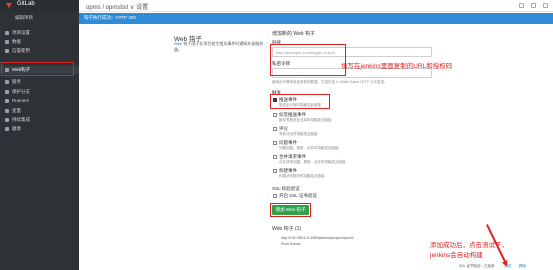 The width and height of the screenshot is (553, 270). I want to click on sidebar-item-label: 信誉使用, so click(21, 50).